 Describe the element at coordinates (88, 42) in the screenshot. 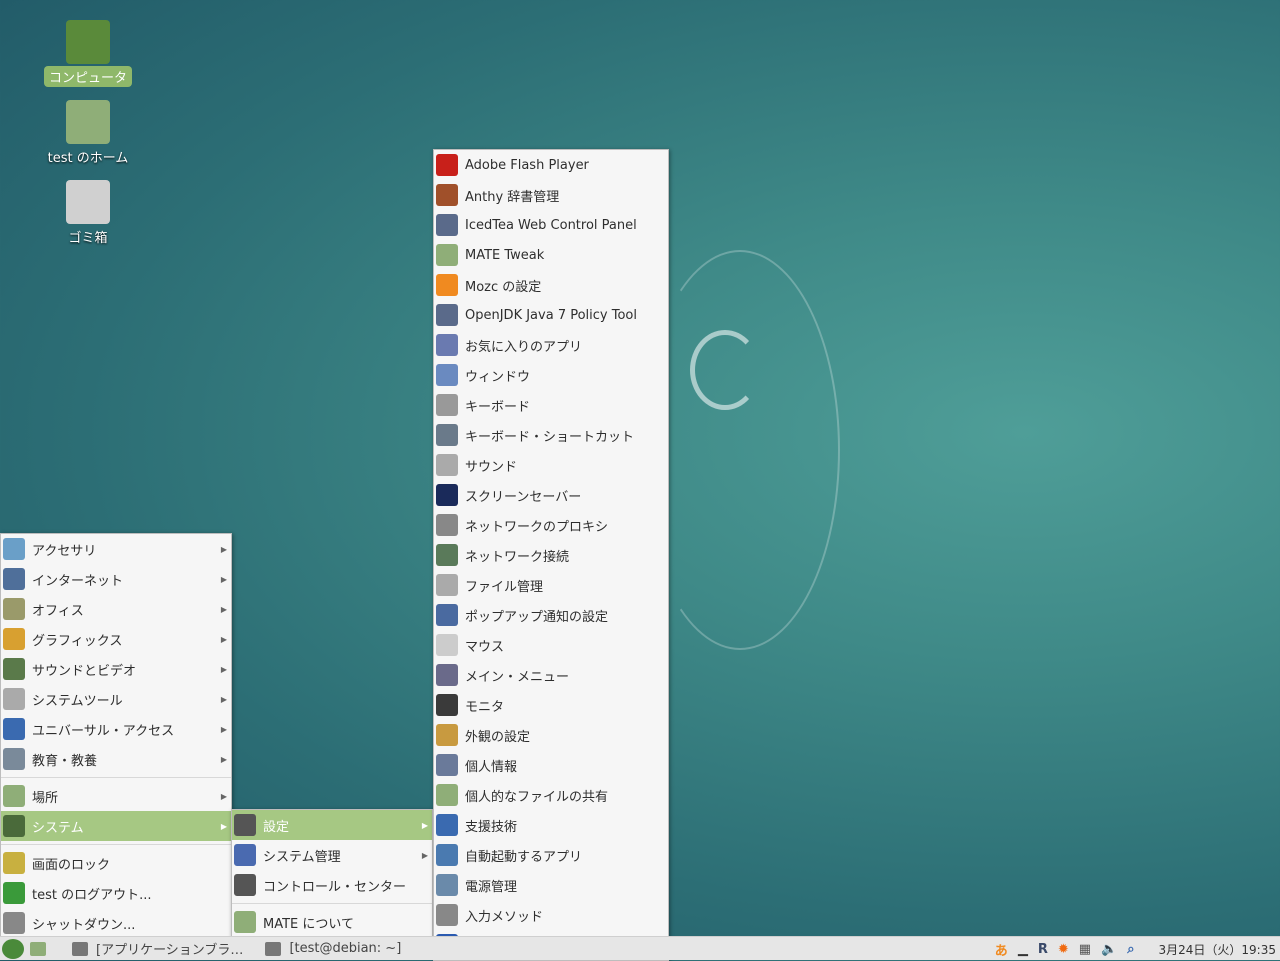

I see `computer-icon` at that location.